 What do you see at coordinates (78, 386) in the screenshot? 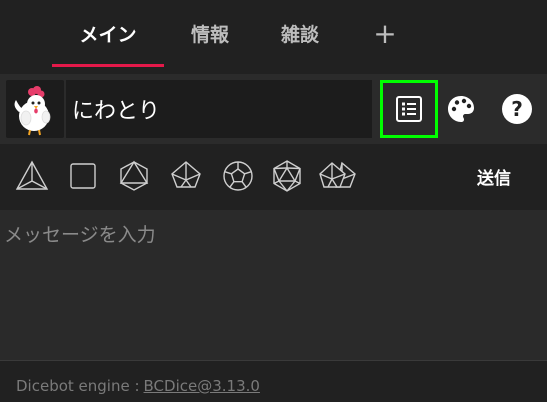
I see `dicebot-engine-label: Dicebot engine :` at bounding box center [78, 386].